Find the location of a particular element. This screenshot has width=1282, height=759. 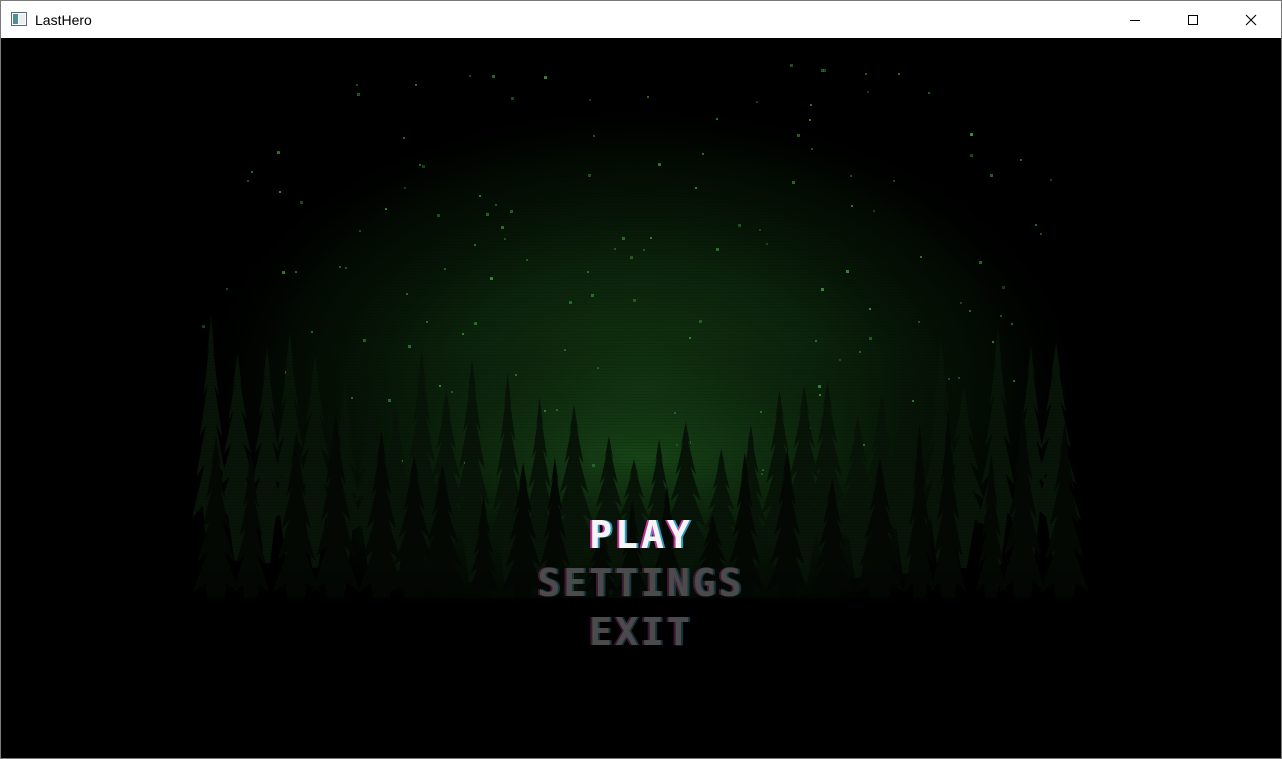

menu-settings-button: SETTINGS is located at coordinates (641, 583).